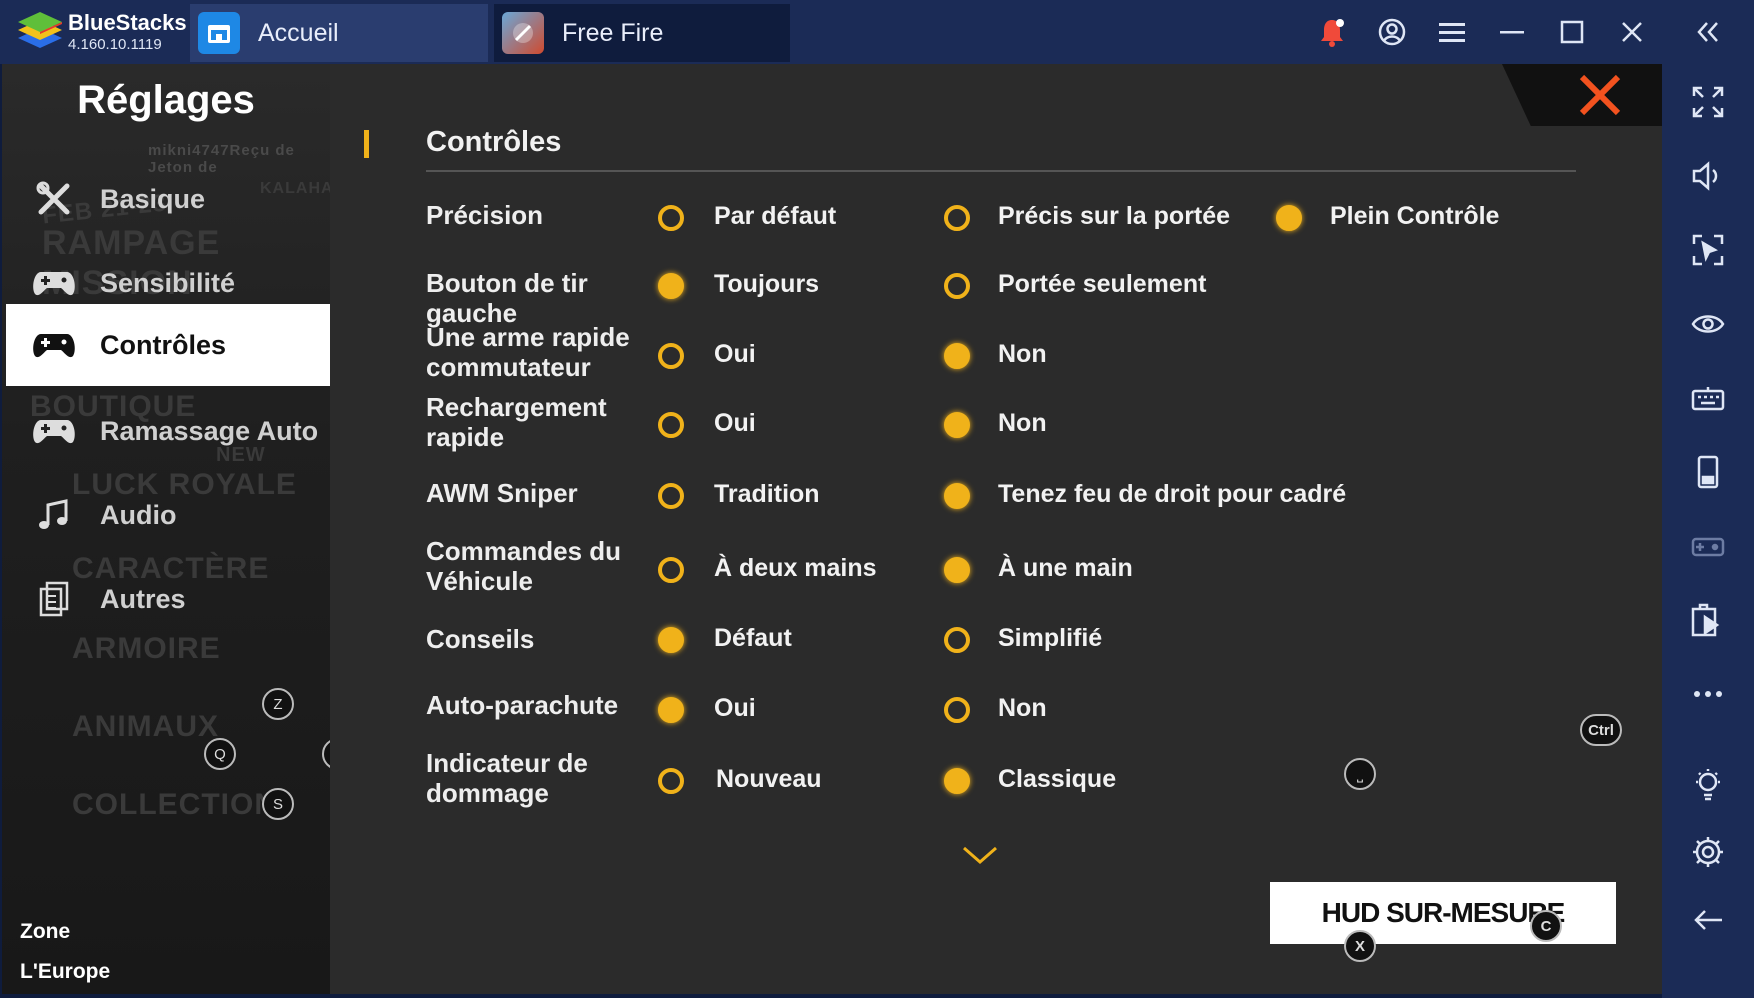 This screenshot has width=1754, height=998. Describe the element at coordinates (1708, 784) in the screenshot. I see `light-bulb-icon` at that location.